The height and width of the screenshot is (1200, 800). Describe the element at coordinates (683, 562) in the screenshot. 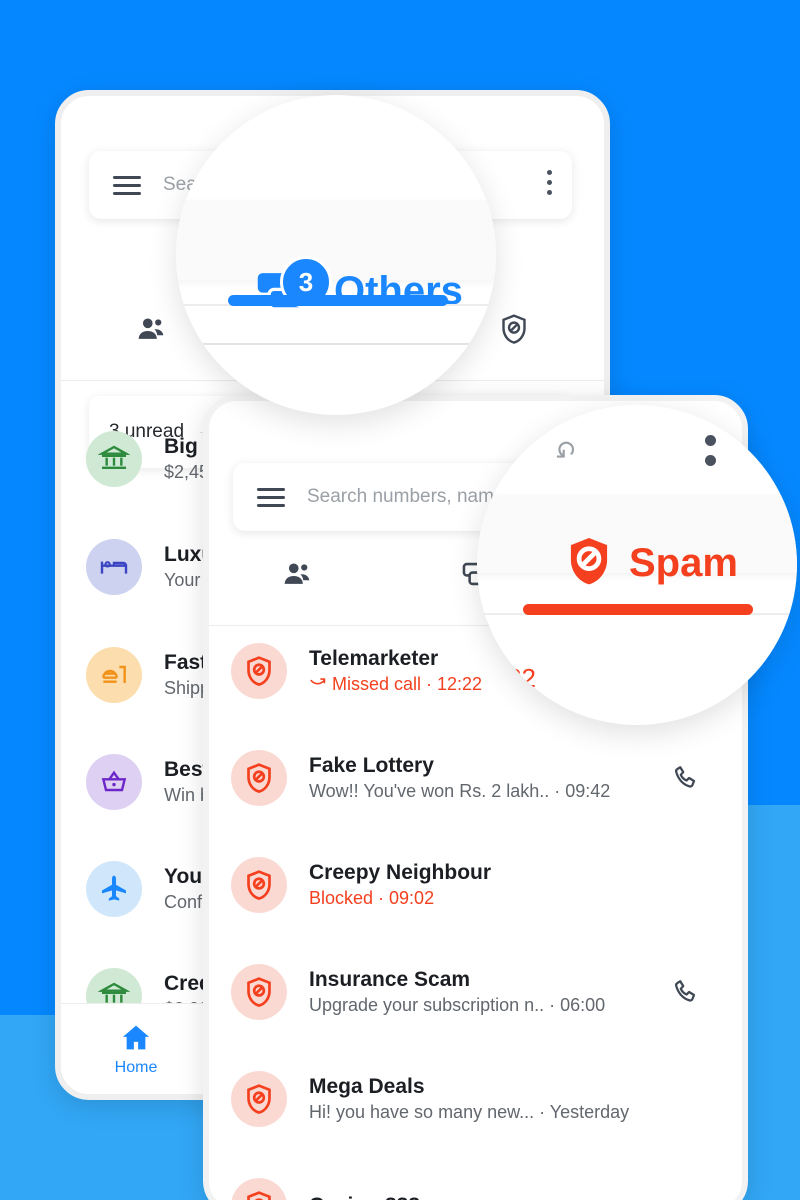

I see `magnified-tab-label: Spam` at that location.